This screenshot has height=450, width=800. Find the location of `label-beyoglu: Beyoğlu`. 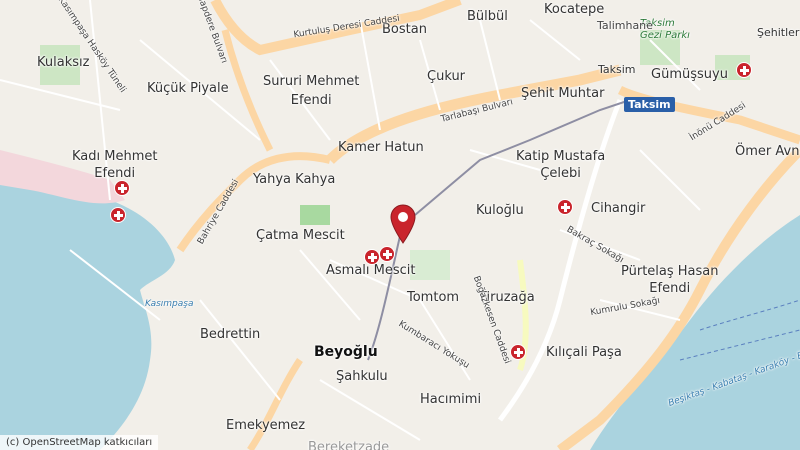

label-beyoglu: Beyoğlu is located at coordinates (346, 352).